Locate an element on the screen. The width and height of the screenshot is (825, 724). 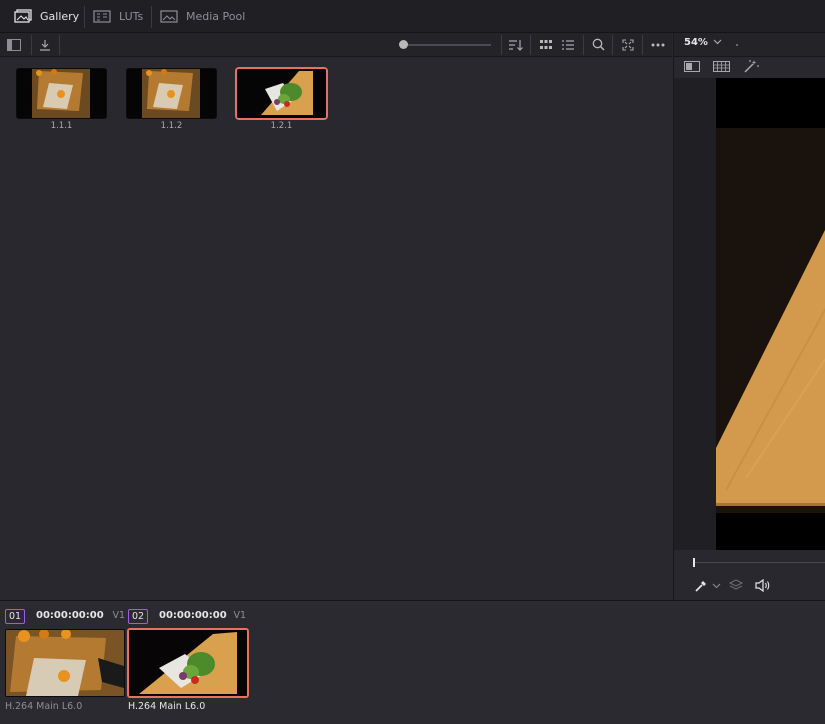
gallery-still: 1.1.1 is located at coordinates (61, 100).